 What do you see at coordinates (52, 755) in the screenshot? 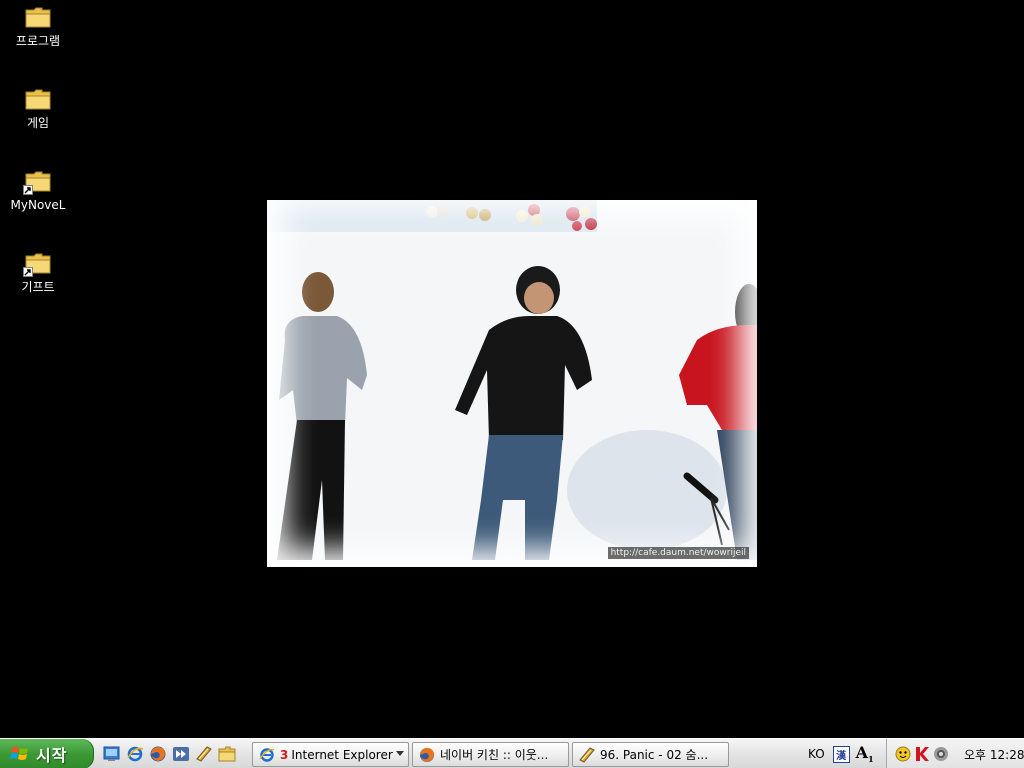
I see `start-label: 시작` at bounding box center [52, 755].